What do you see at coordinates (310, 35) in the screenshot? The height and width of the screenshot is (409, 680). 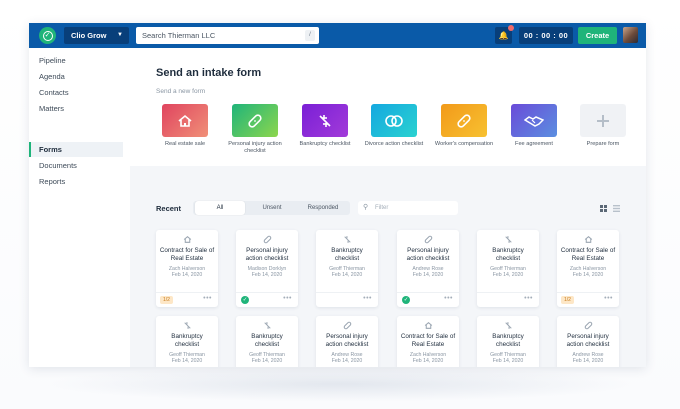 I see `search-shortcut-hint: /` at bounding box center [310, 35].